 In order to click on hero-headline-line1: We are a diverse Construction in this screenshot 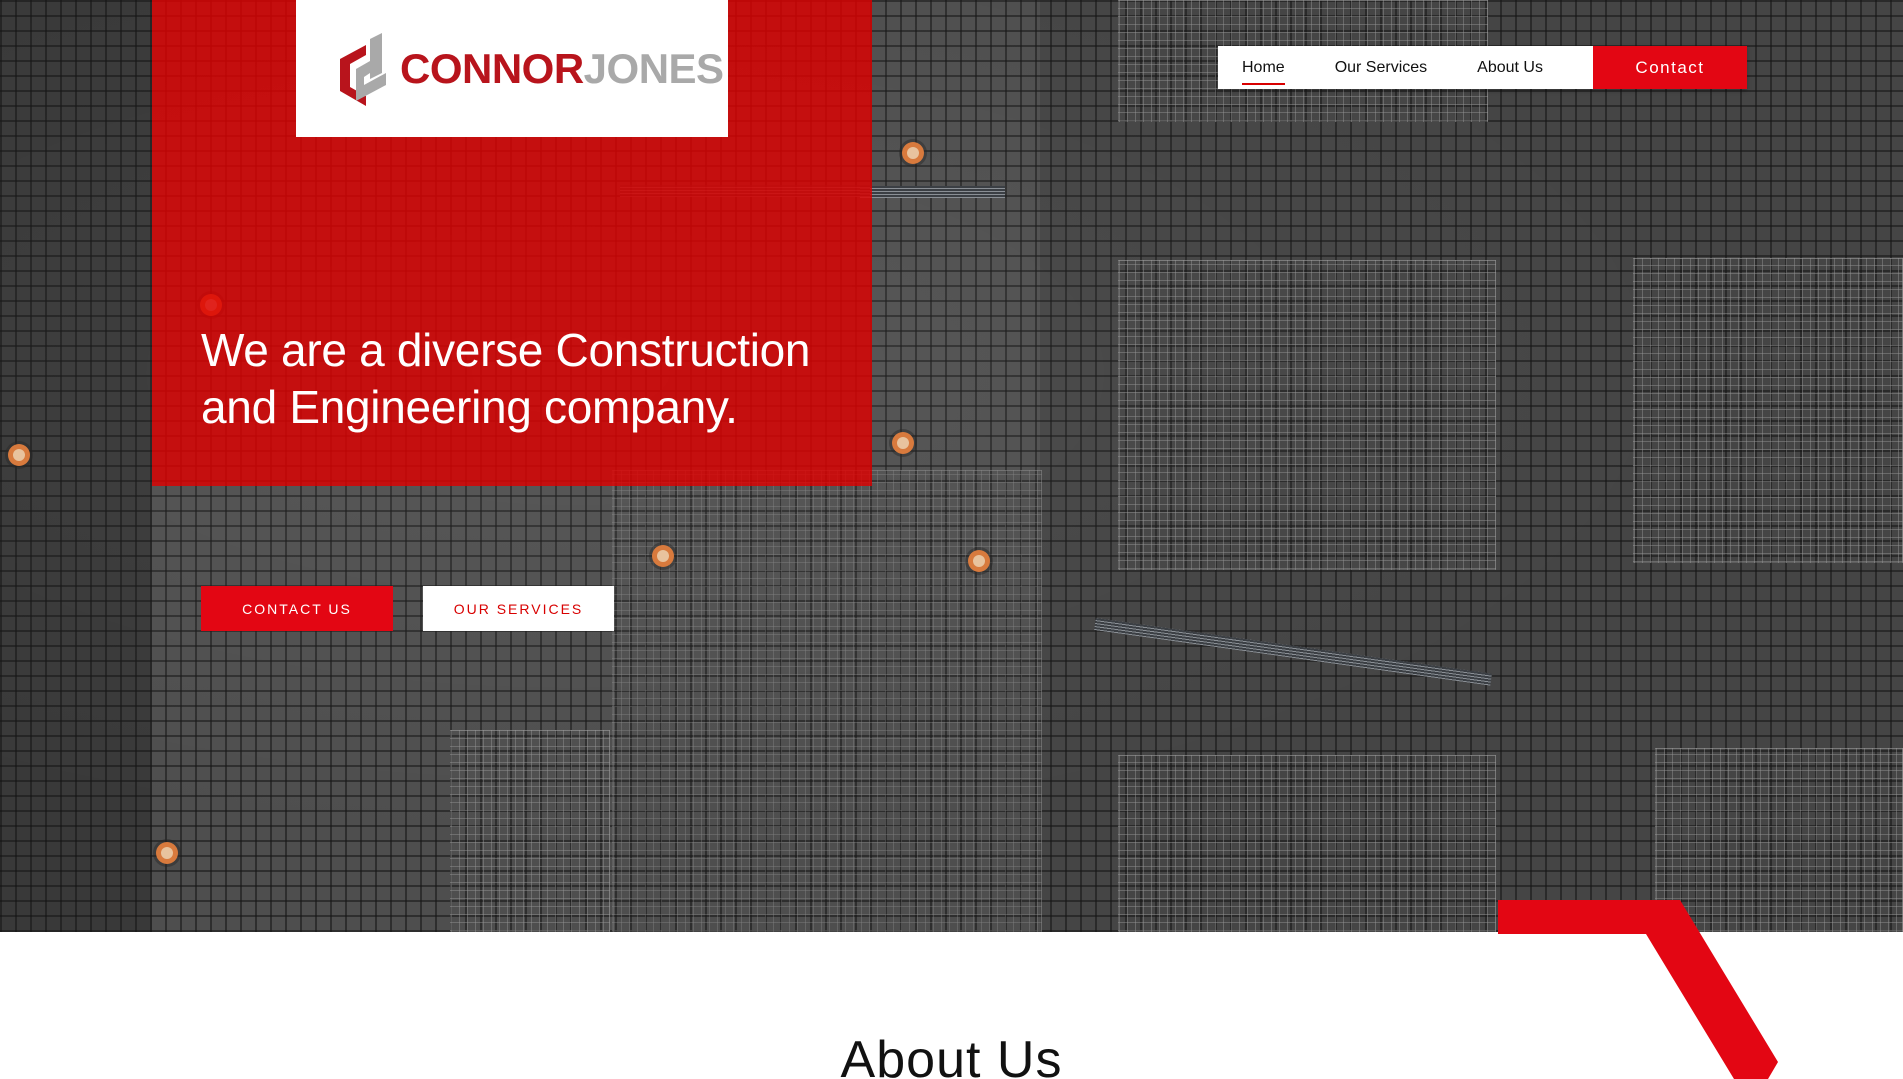, I will do `click(506, 350)`.